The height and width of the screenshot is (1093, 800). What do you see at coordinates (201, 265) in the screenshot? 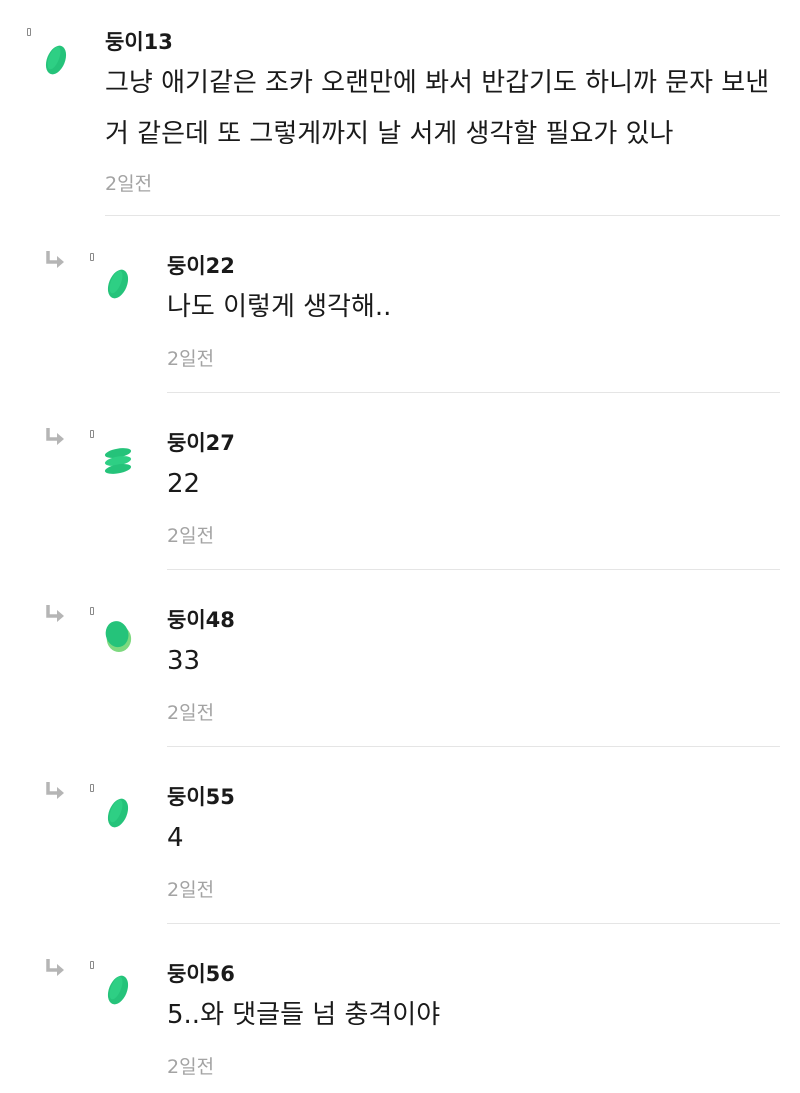
I see `comment-author: 둥이22` at bounding box center [201, 265].